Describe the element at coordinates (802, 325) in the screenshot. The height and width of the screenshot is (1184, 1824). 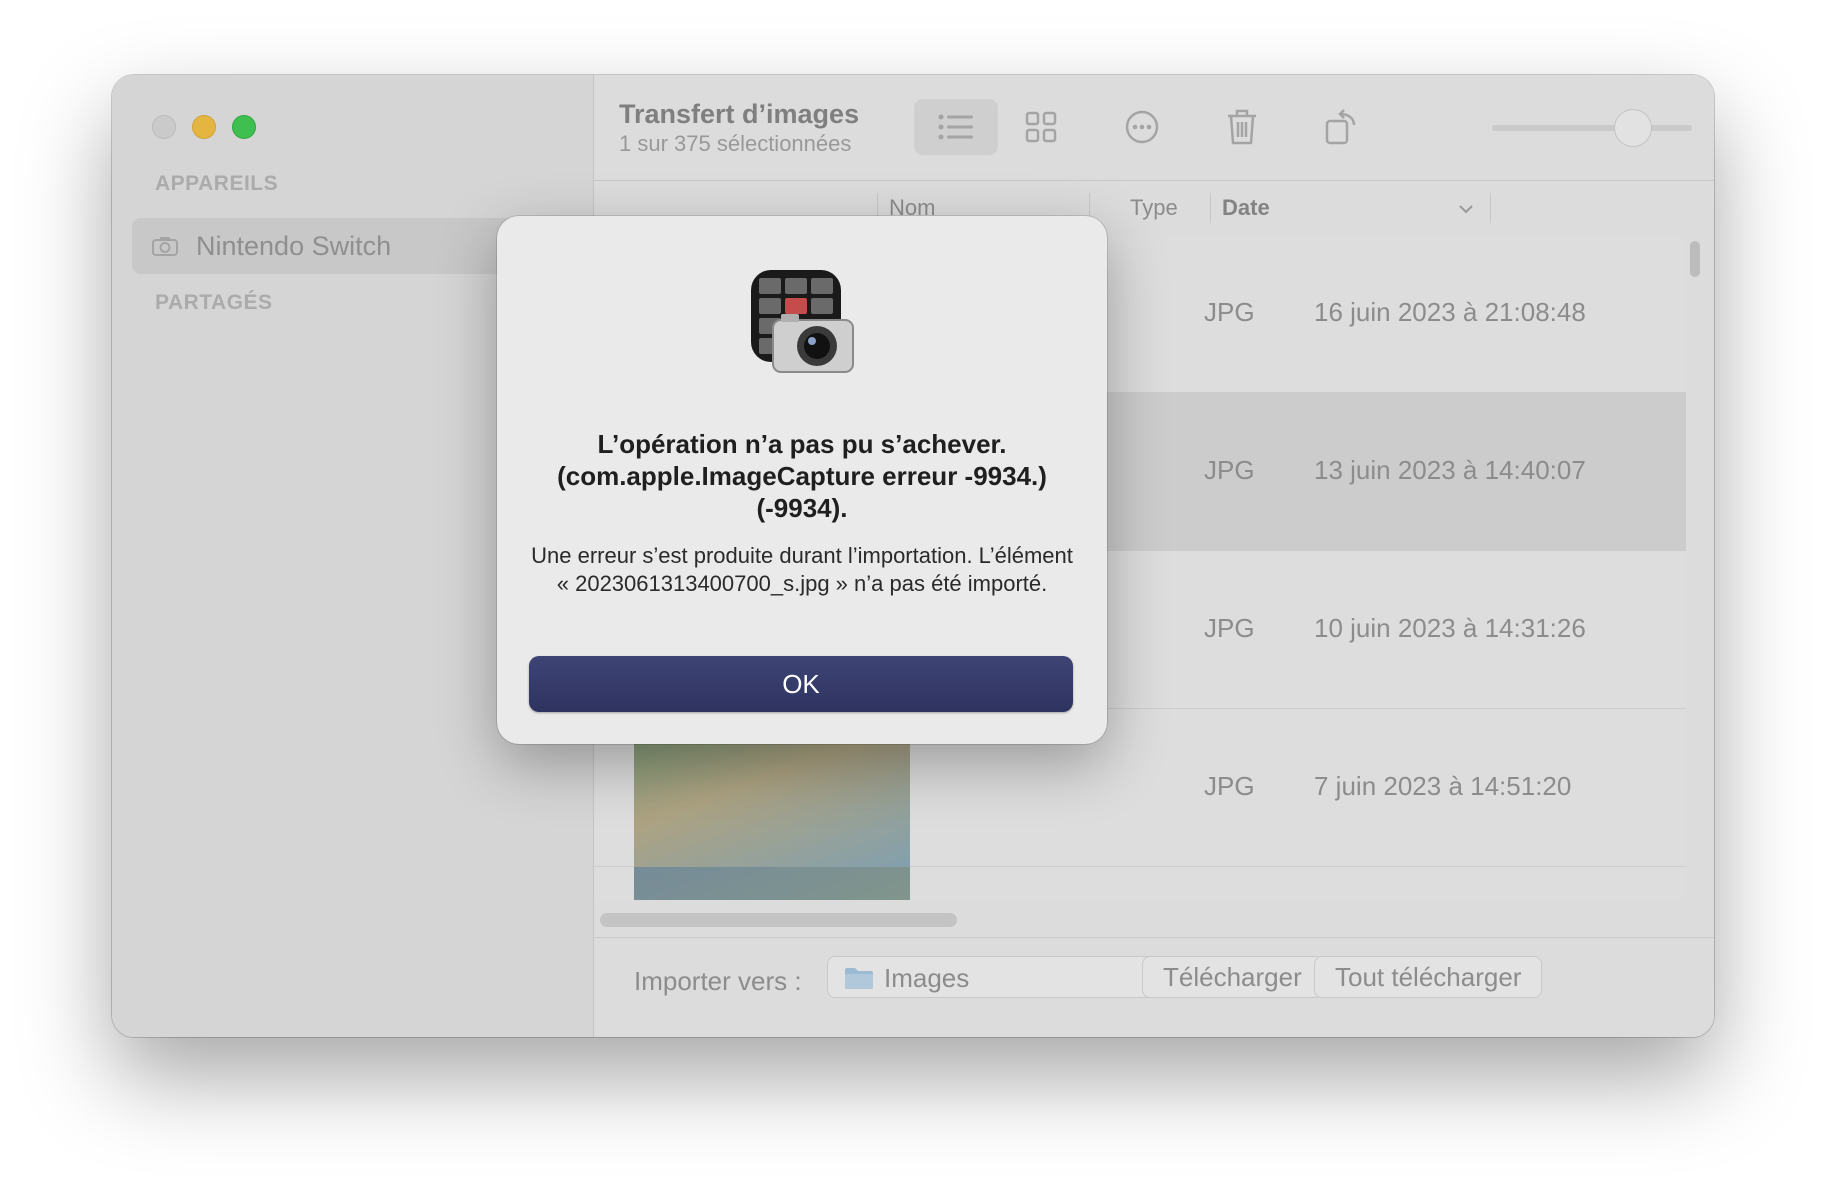
I see `image-capture-app-icon` at that location.